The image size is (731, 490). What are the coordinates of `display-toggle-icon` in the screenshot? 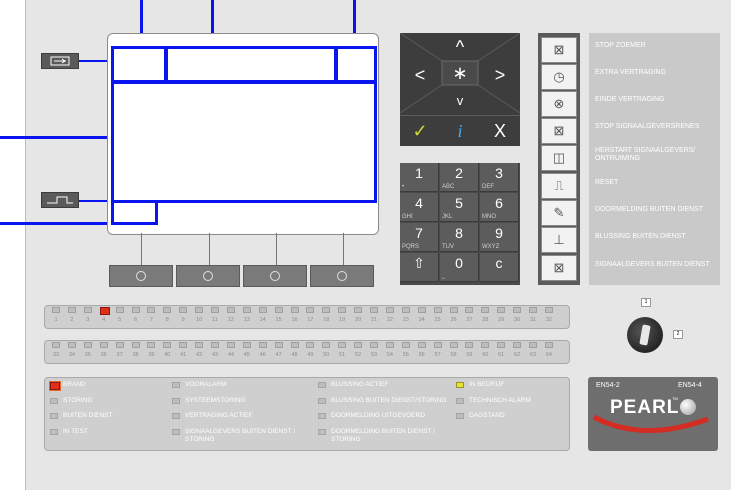 It's located at (60, 61).